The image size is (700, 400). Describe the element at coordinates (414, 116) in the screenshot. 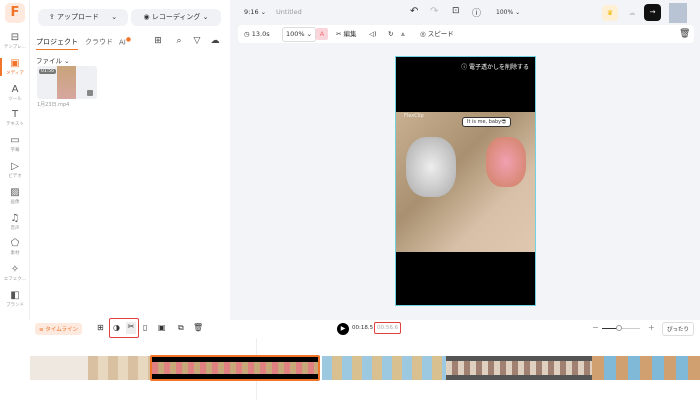

I see `brand-watermark: FlexClip` at that location.